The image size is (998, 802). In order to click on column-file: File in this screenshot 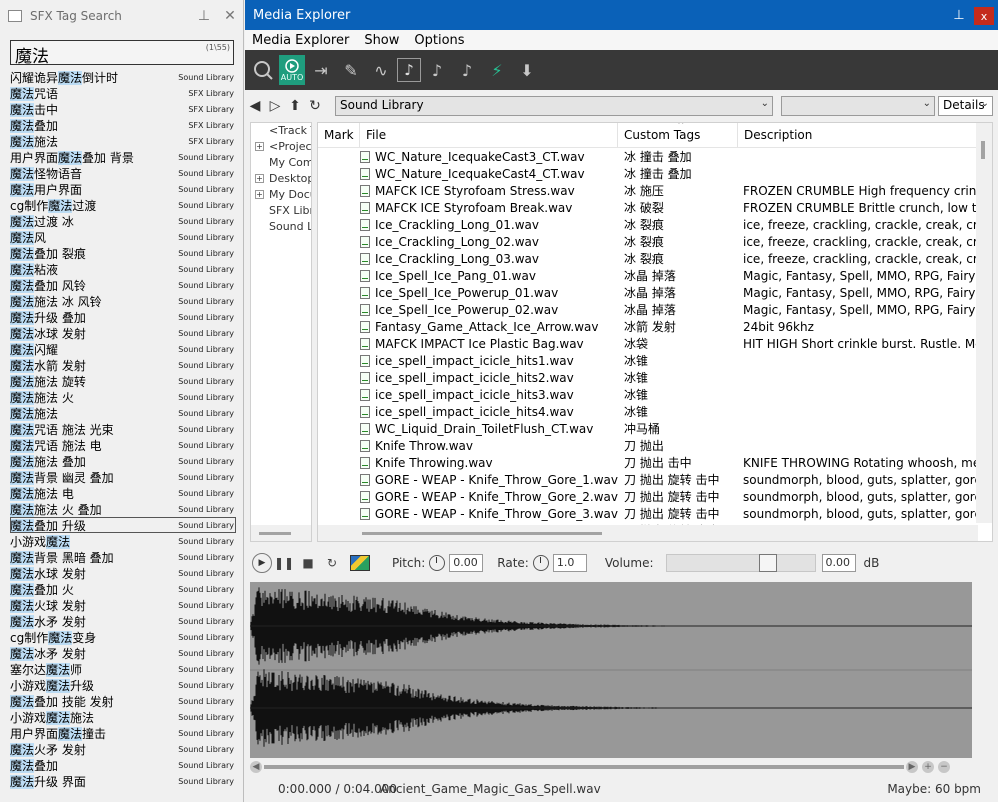, I will do `click(489, 135)`.